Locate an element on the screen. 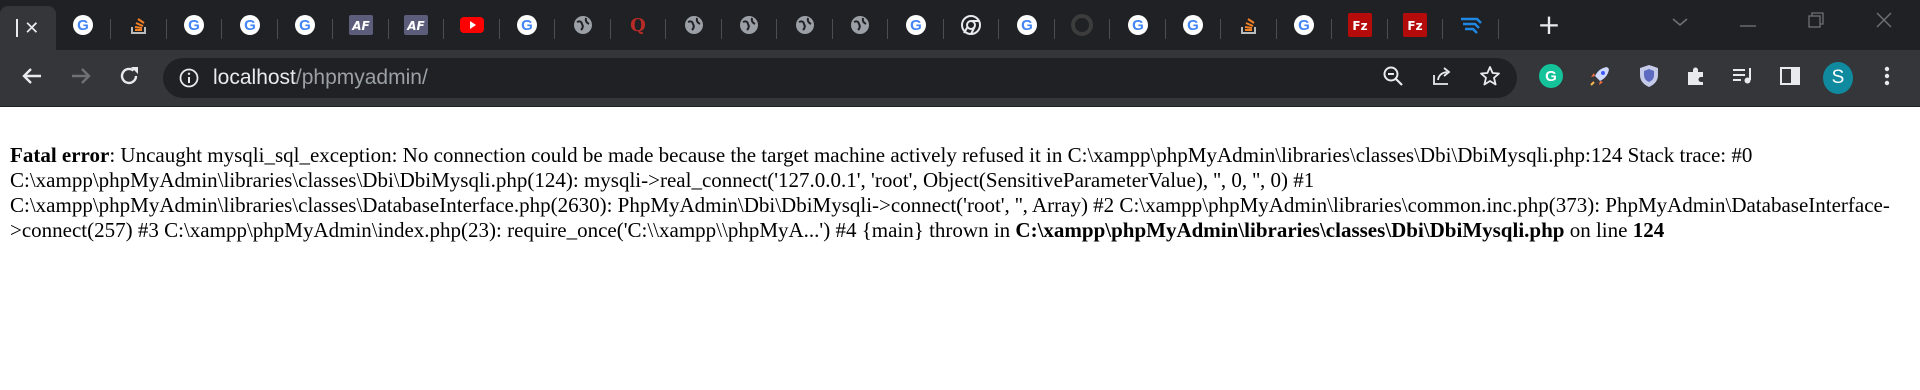 The image size is (1920, 390). share-button is located at coordinates (1442, 78).